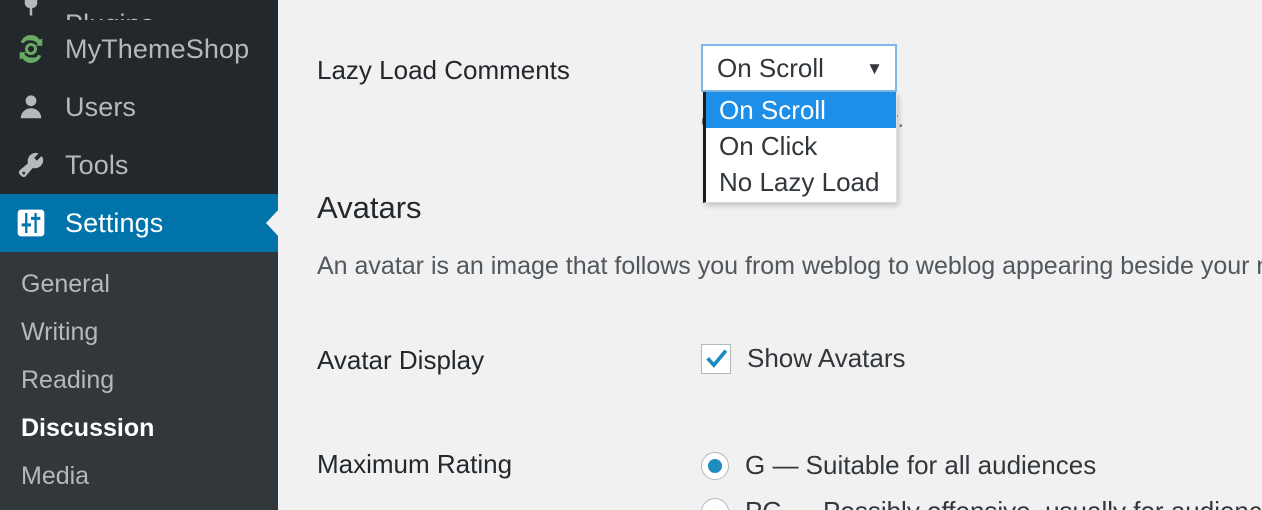 Image resolution: width=1262 pixels, height=510 pixels. I want to click on lazy-load-selected-value: On Scroll, so click(770, 67).